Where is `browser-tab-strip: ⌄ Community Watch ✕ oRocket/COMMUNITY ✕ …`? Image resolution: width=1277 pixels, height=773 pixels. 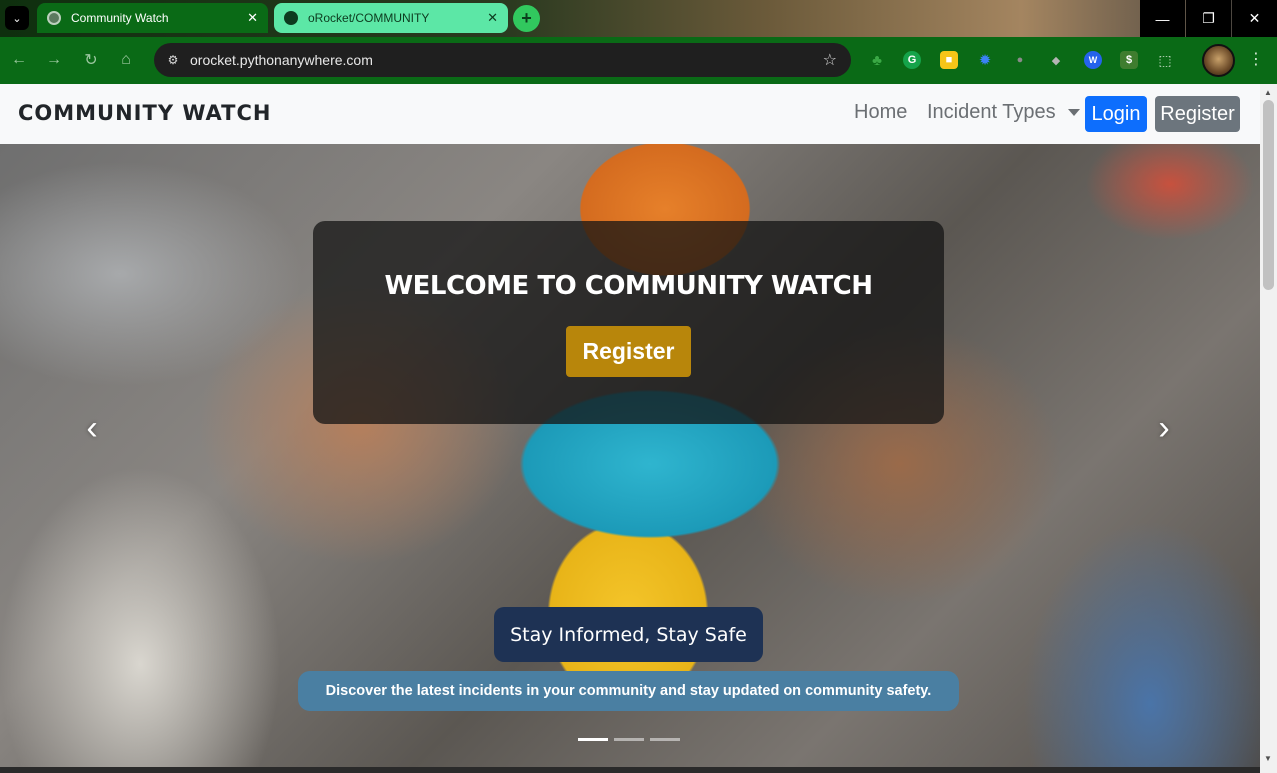 browser-tab-strip: ⌄ Community Watch ✕ oRocket/COMMUNITY ✕ … is located at coordinates (638, 18).